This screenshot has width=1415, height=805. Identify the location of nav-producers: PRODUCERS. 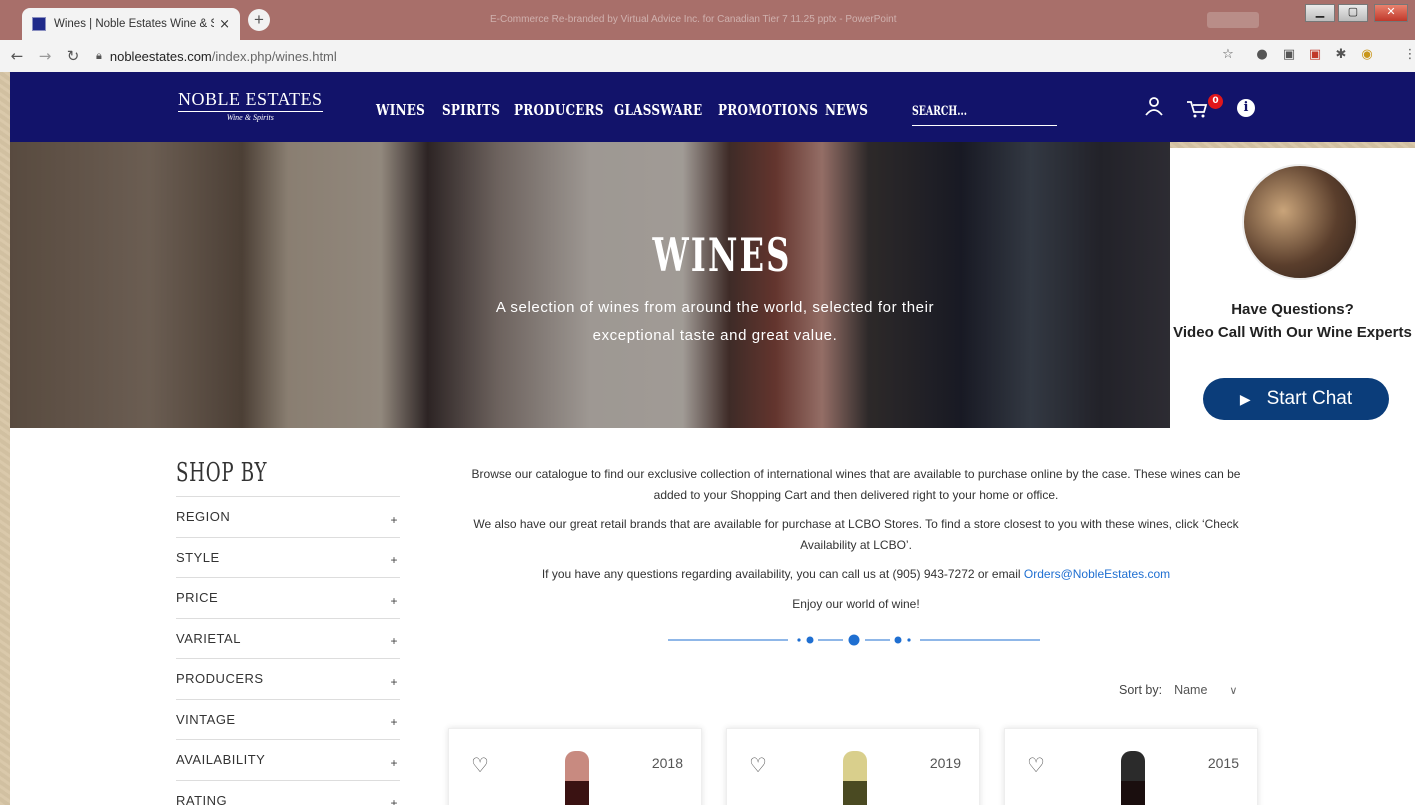
(559, 110).